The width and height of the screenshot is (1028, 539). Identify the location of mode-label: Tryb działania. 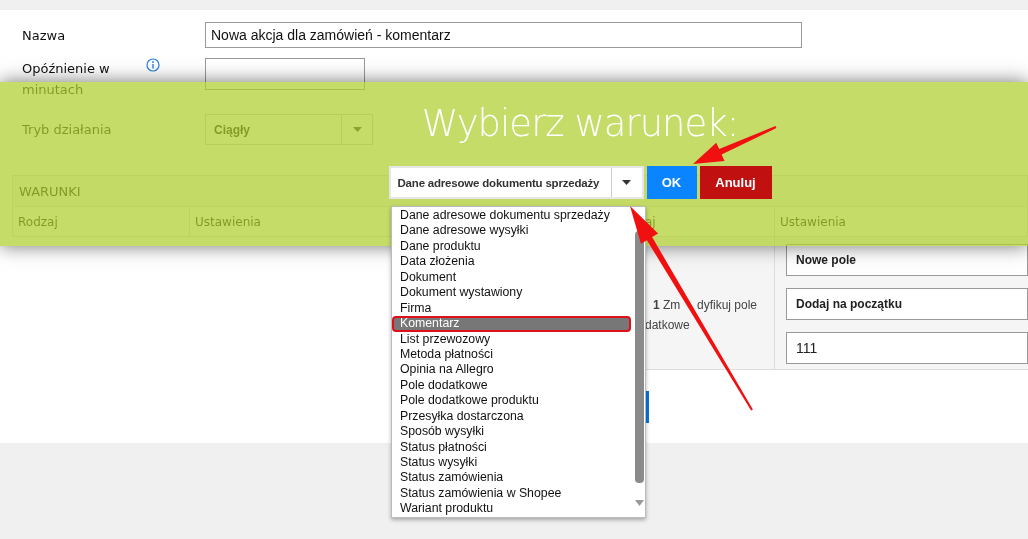
(67, 130).